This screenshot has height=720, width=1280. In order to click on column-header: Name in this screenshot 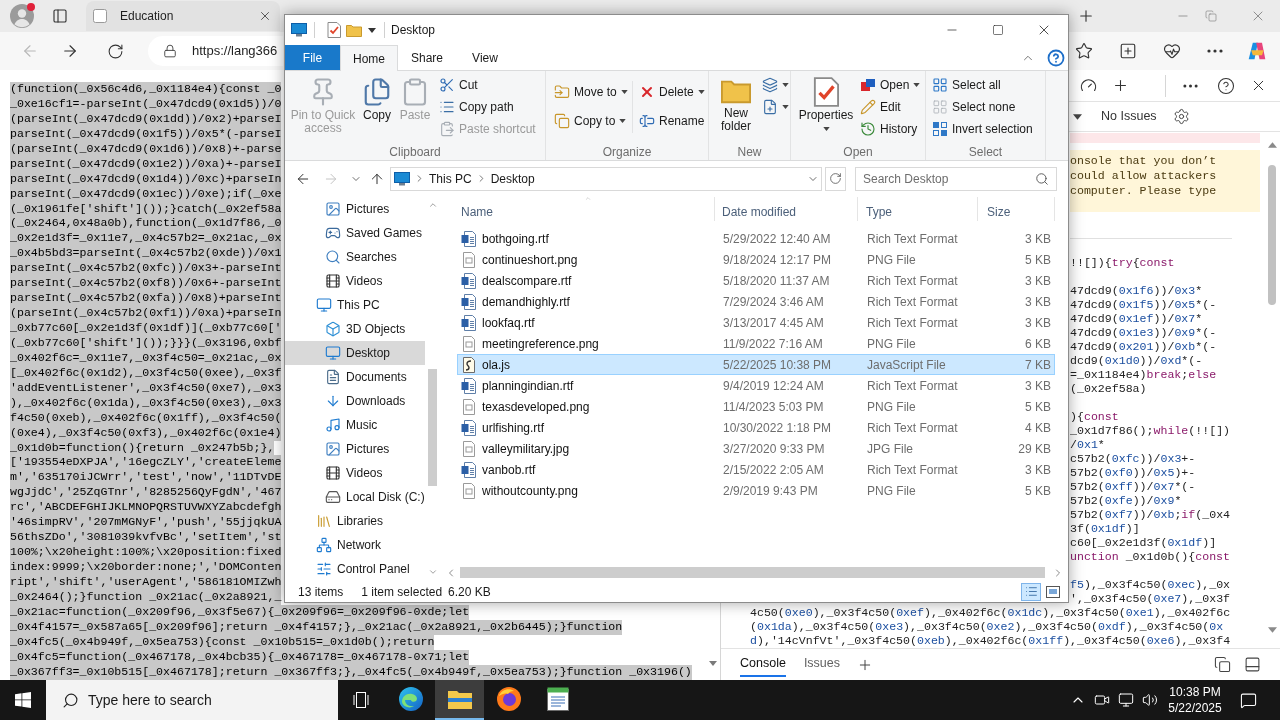, I will do `click(580, 209)`.